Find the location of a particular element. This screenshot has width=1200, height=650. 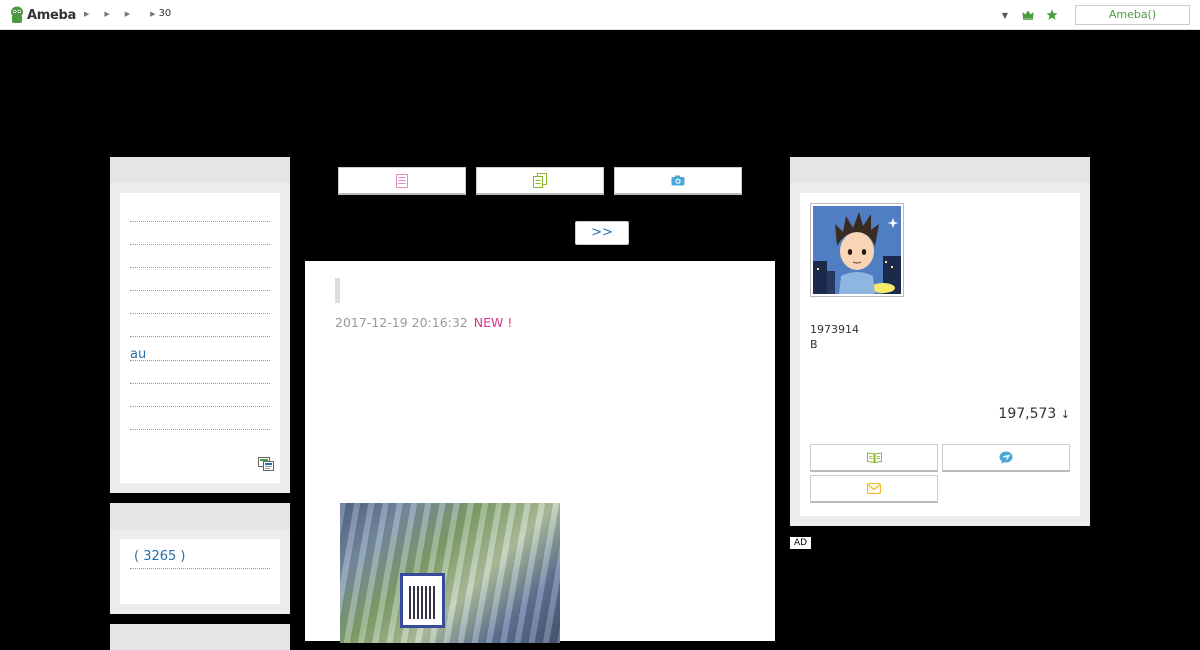

tab-entries is located at coordinates (402, 181).